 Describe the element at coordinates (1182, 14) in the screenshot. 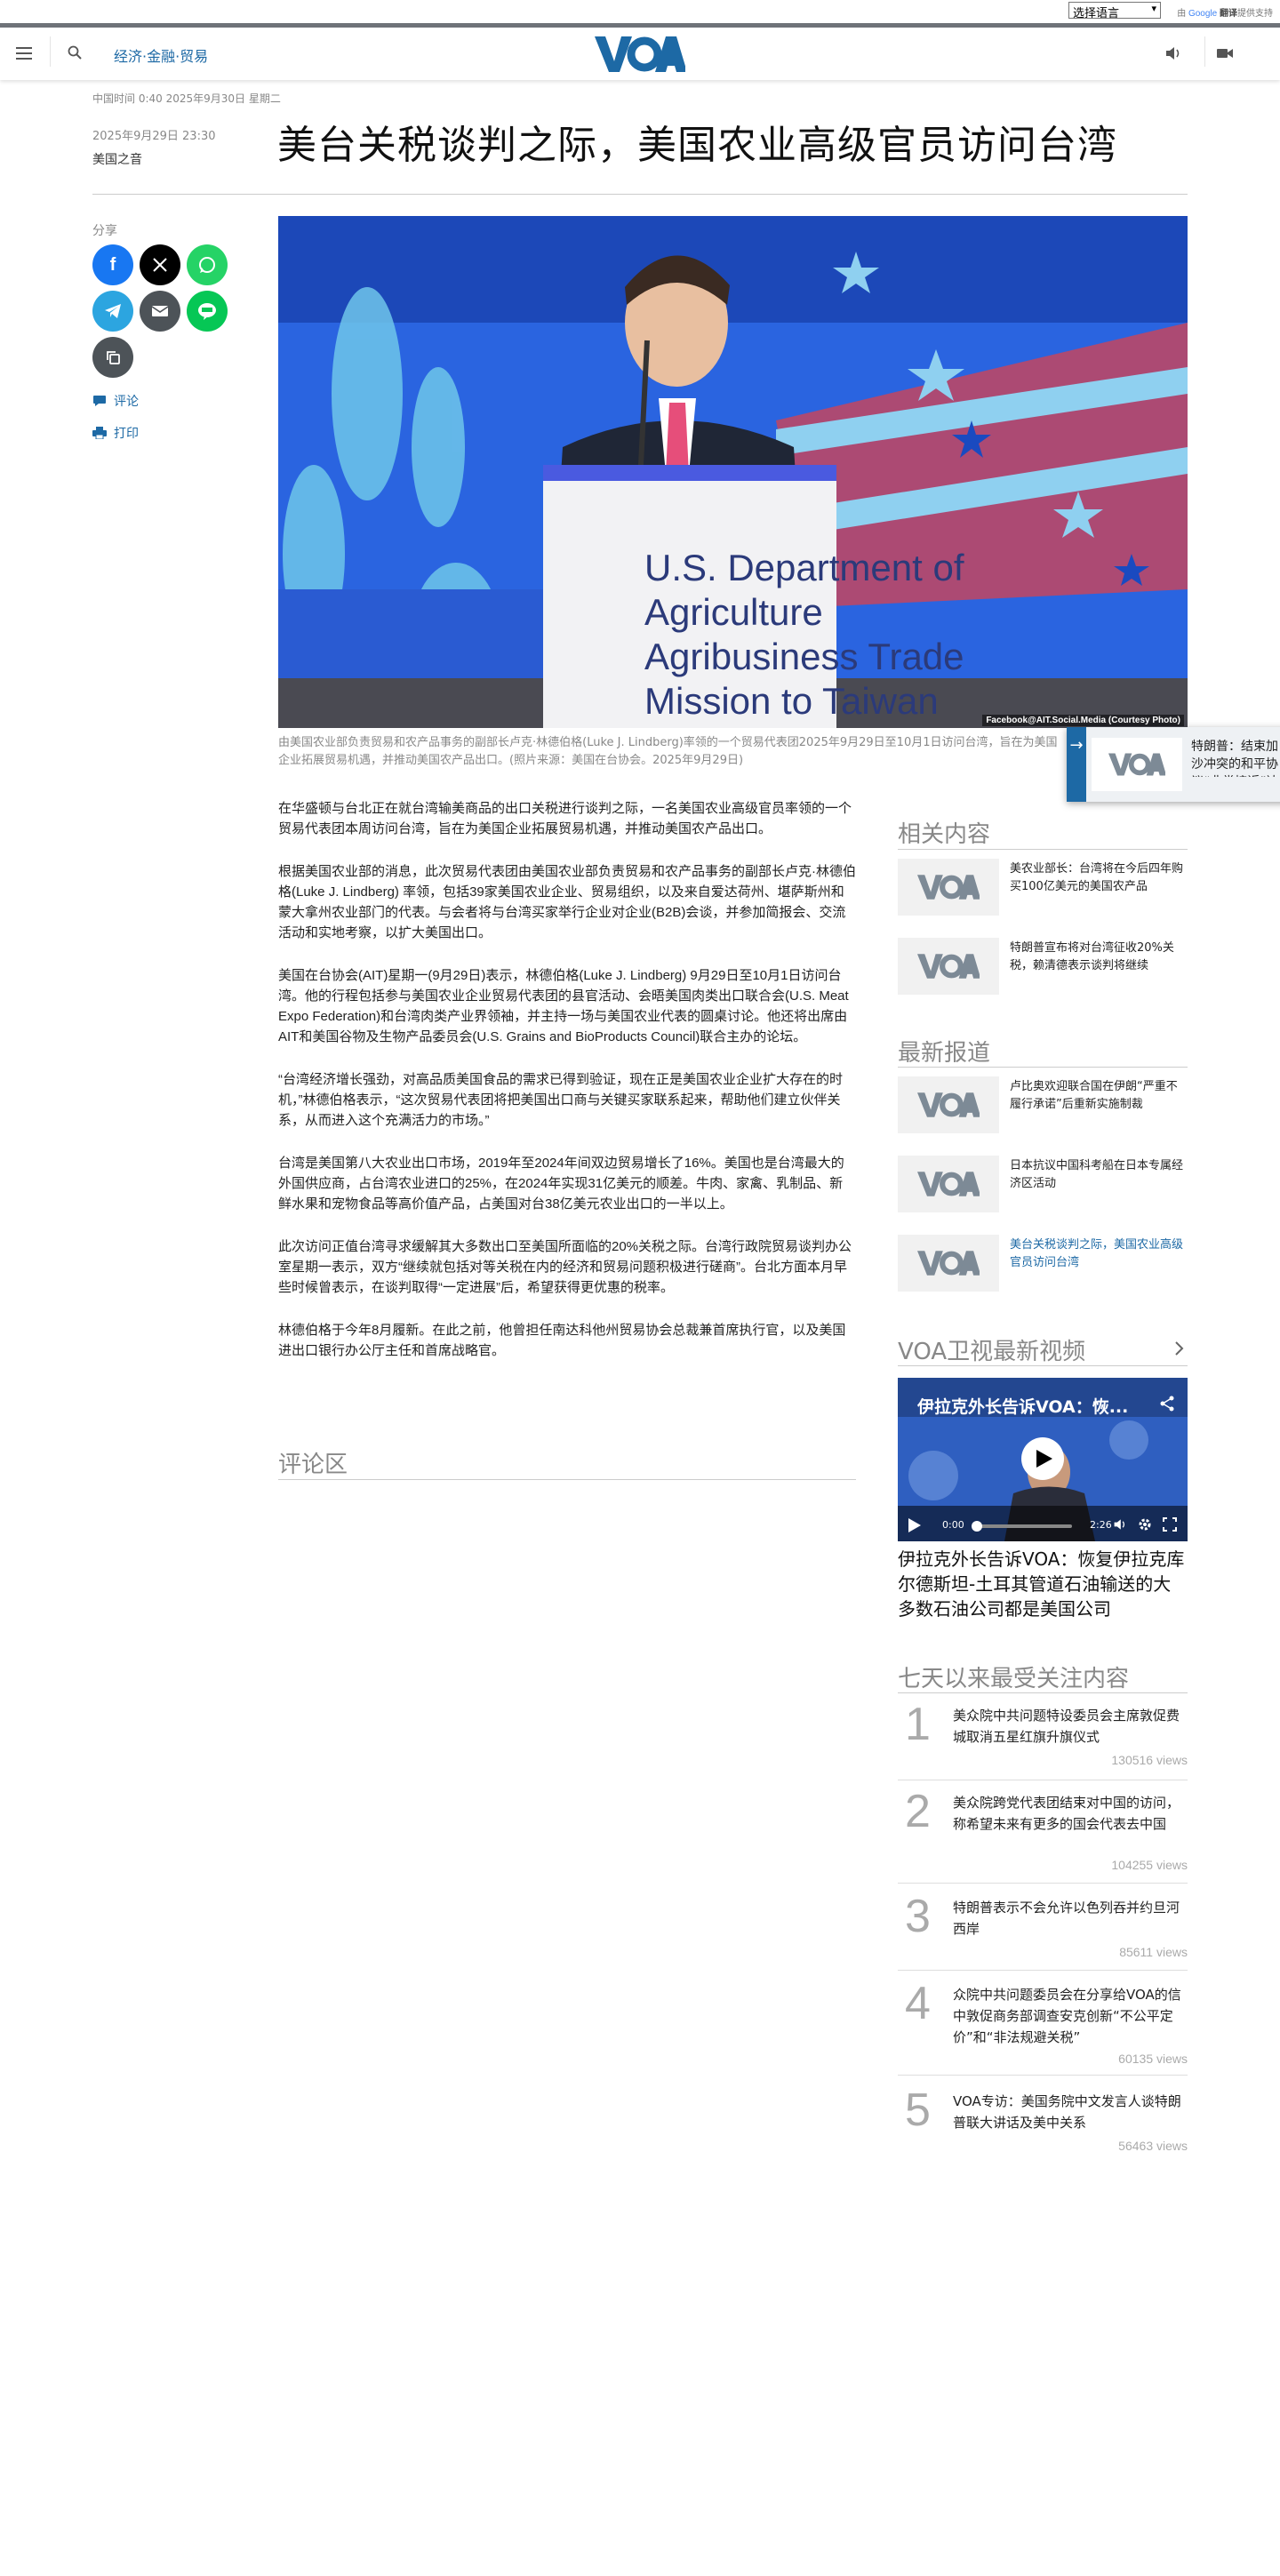

I see `powered-by-label: 由` at that location.